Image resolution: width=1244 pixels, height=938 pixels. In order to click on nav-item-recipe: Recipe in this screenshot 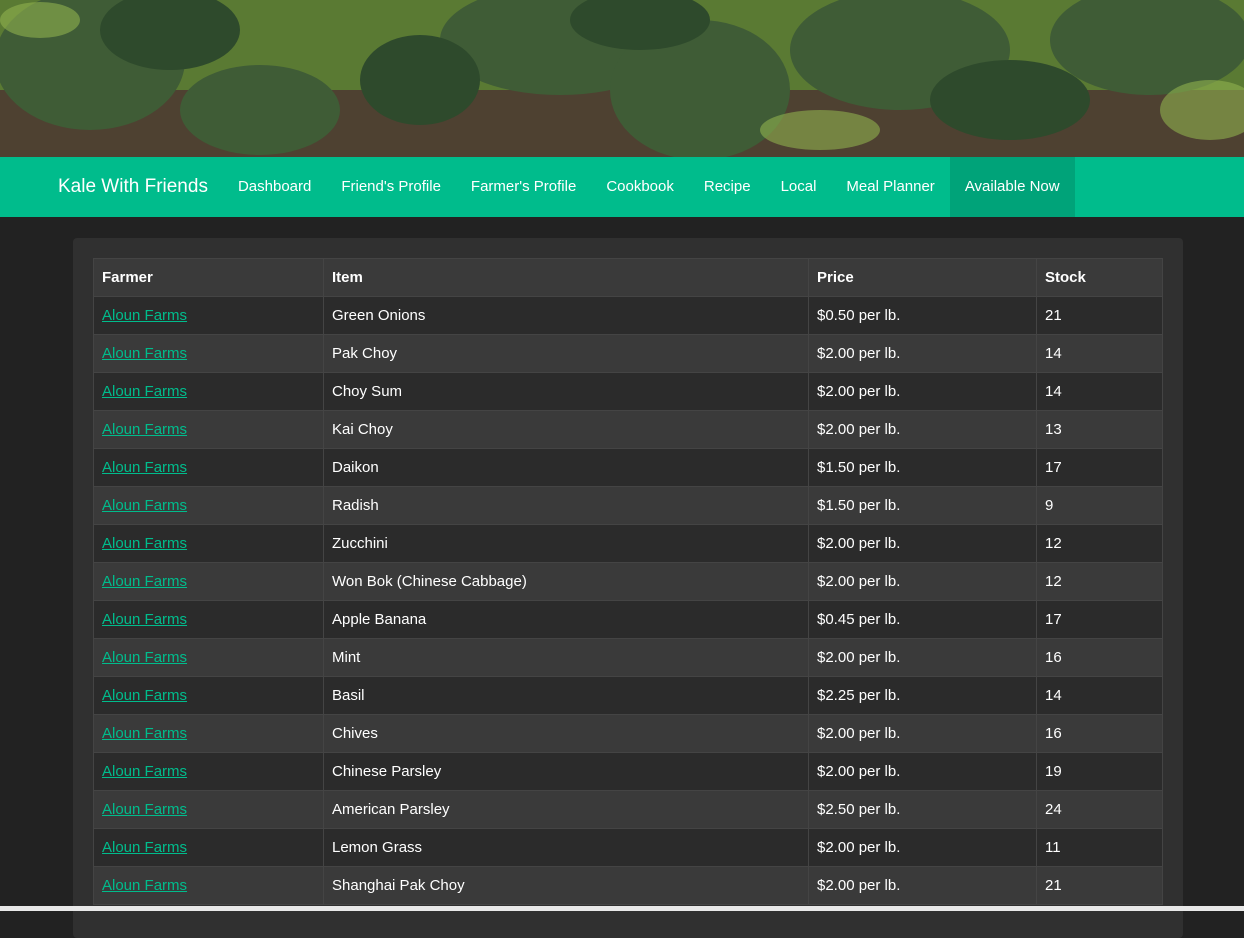, I will do `click(727, 187)`.